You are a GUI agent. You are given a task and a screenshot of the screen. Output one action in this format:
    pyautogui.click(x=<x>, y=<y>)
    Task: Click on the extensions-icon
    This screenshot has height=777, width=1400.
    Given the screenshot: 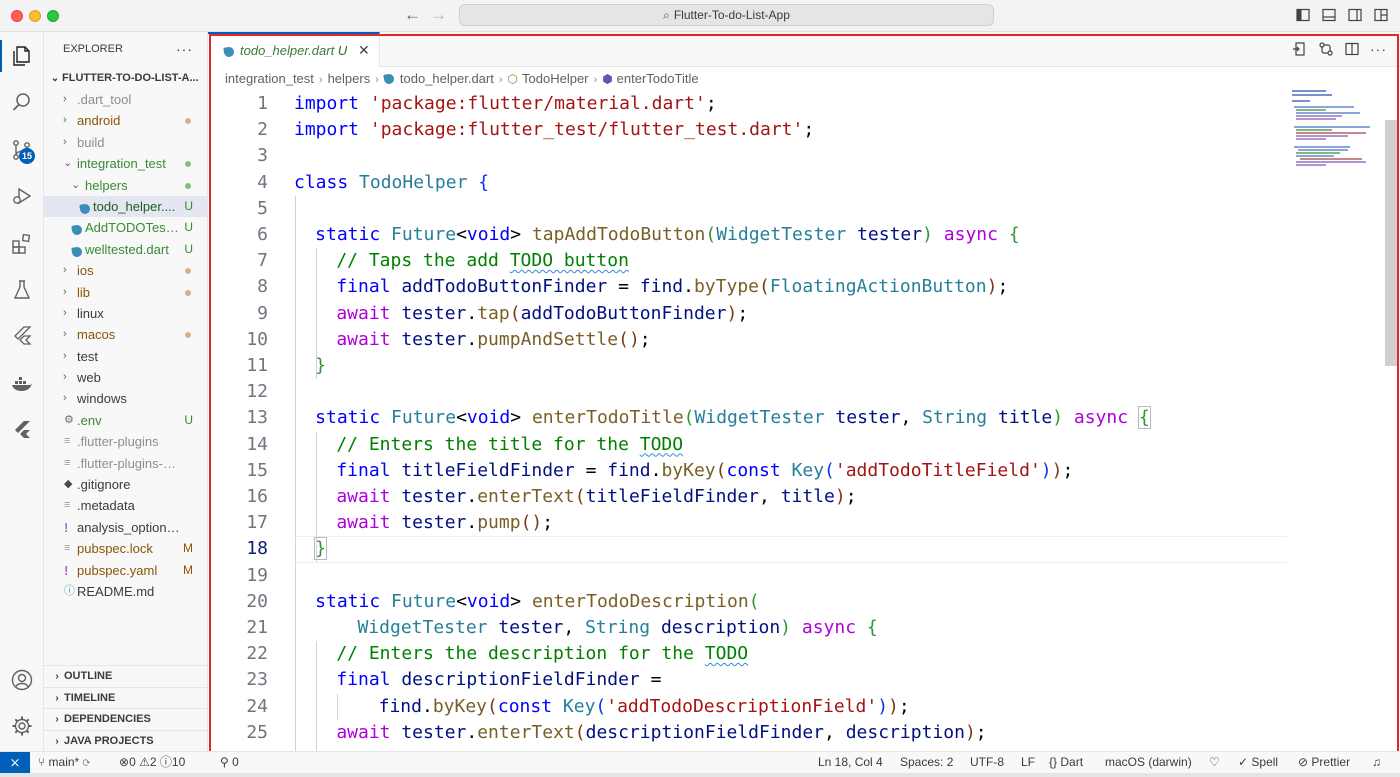 What is the action you would take?
    pyautogui.click(x=22, y=244)
    